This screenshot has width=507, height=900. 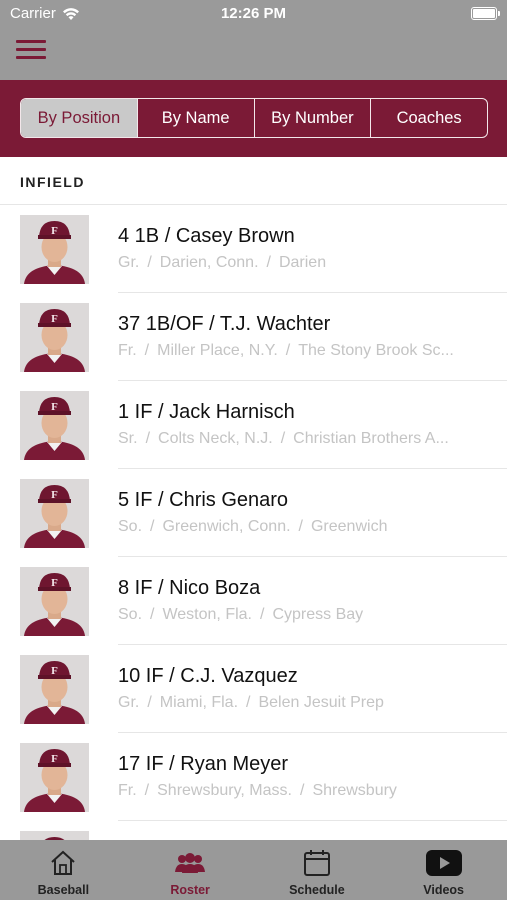 I want to click on tab-baseball: Baseball, so click(x=63, y=870).